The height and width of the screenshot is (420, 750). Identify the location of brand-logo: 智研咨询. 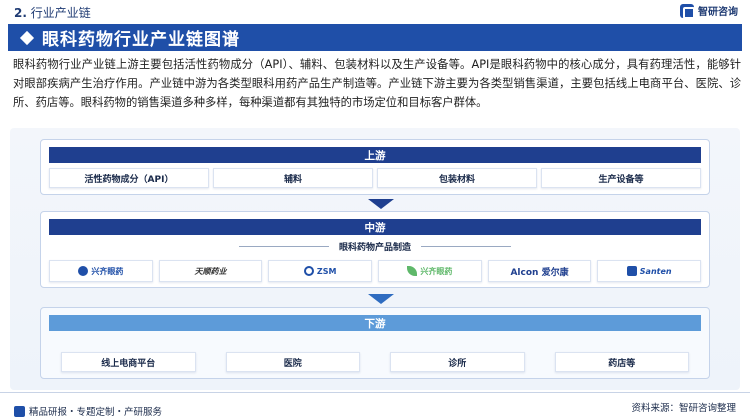
(709, 11).